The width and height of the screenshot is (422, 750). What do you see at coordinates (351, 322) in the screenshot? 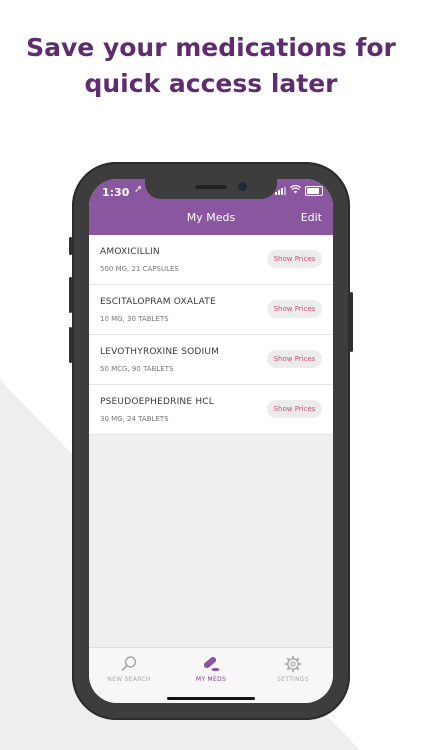
I see `power-button` at bounding box center [351, 322].